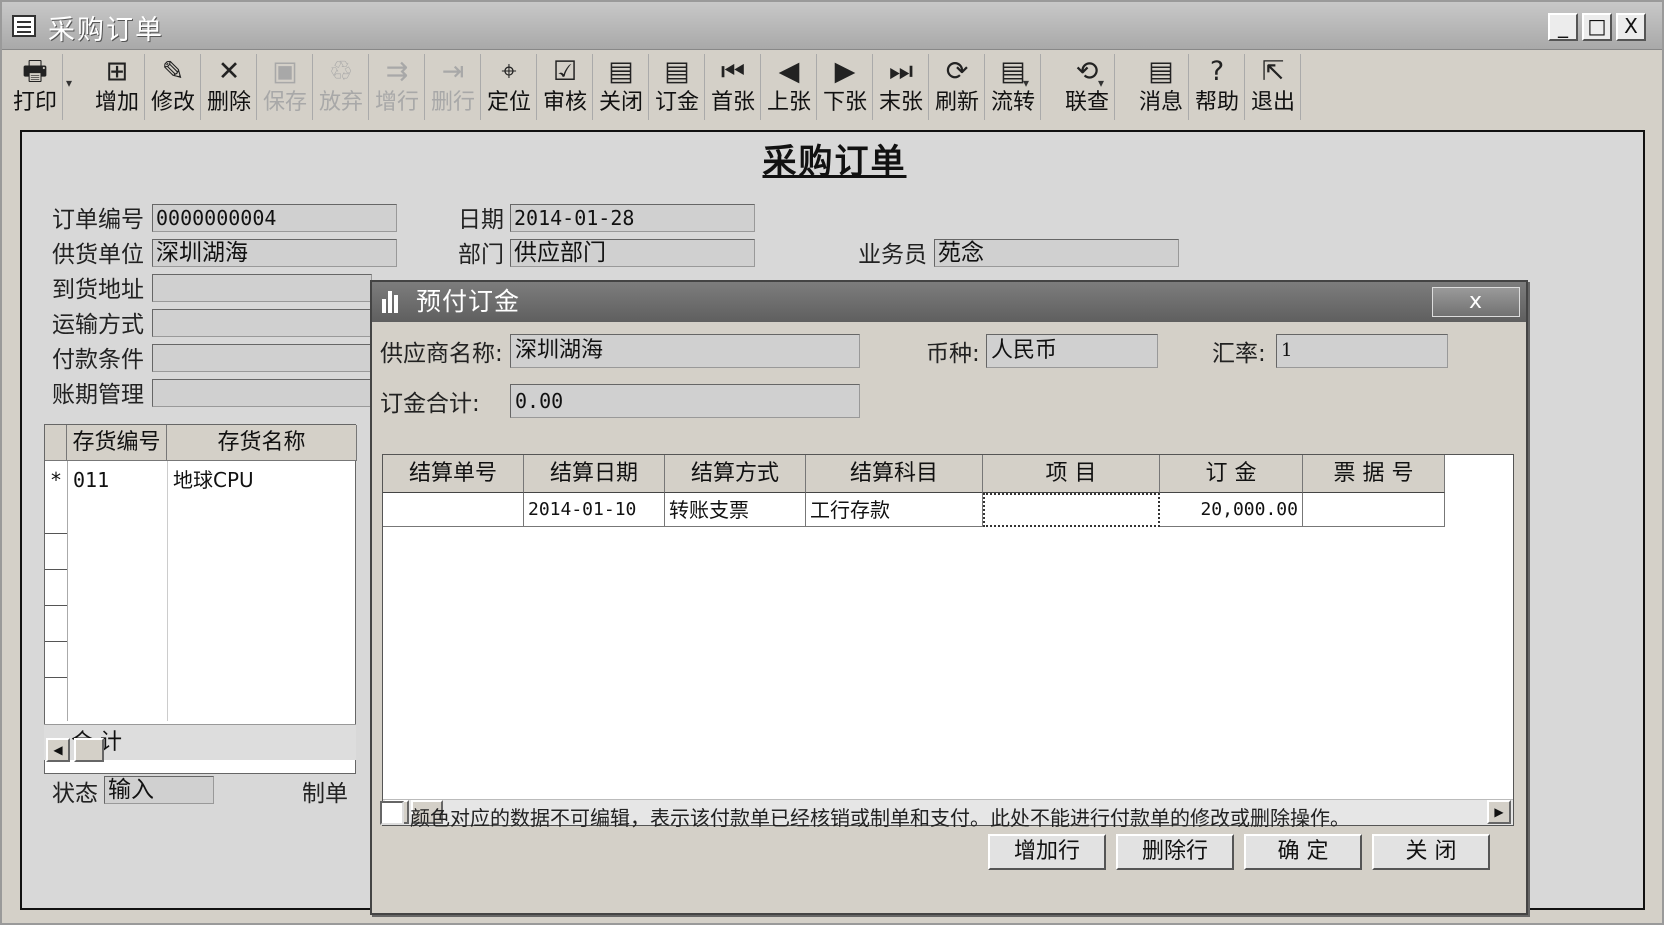 The width and height of the screenshot is (1664, 925). I want to click on dialog-supplier-field: 深圳湖海, so click(685, 351).